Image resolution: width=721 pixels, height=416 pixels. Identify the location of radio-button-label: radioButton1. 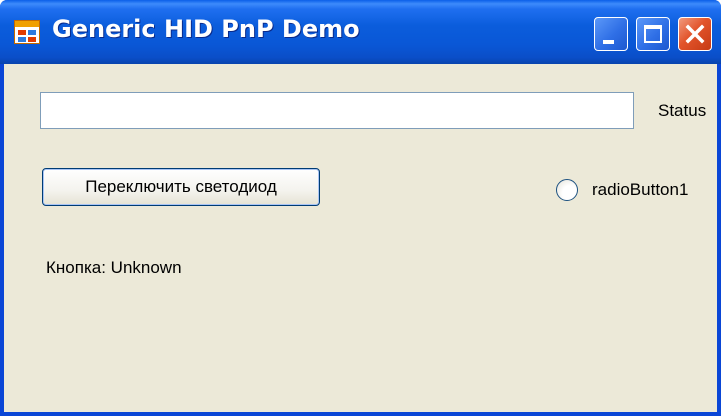
(640, 190).